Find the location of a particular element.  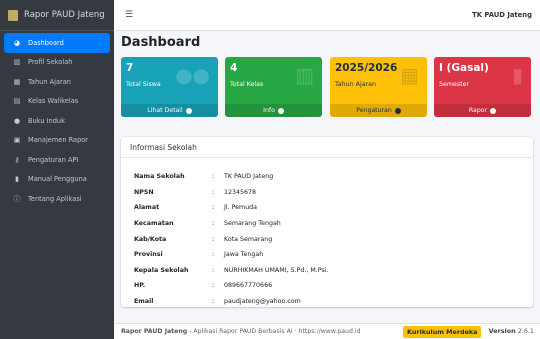

stat-label: Total Kelas is located at coordinates (247, 84).